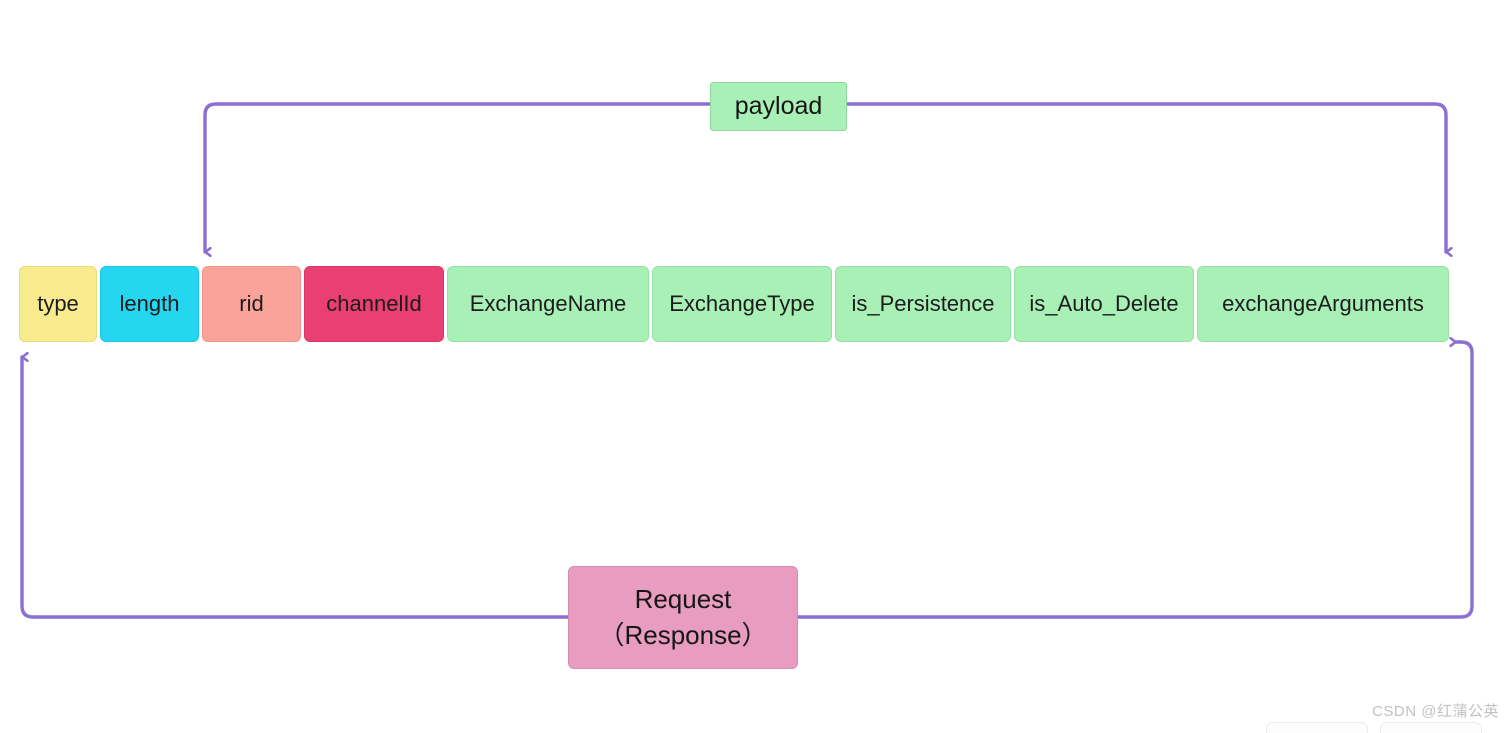 The width and height of the screenshot is (1511, 733). I want to click on packet-field-label: ExchangeType, so click(742, 303).